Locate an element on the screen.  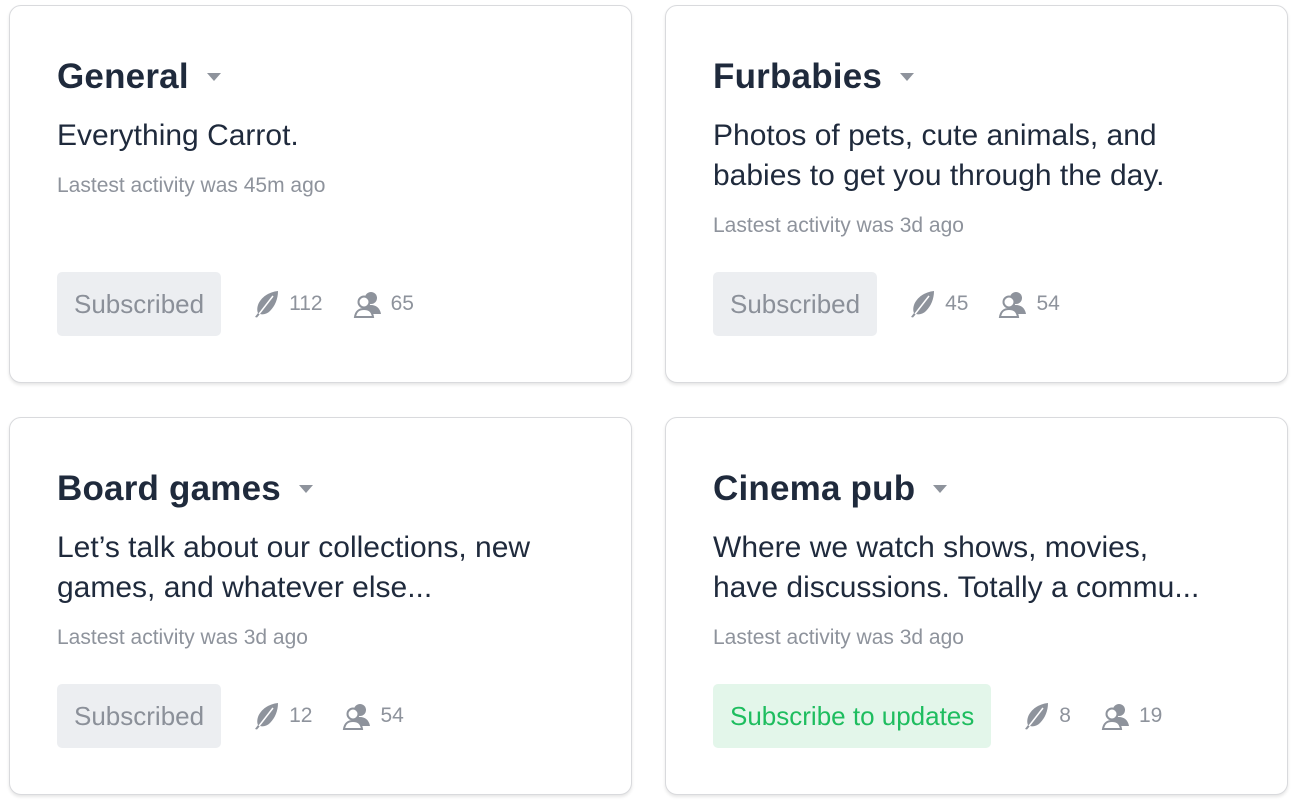
posts-count: 8 is located at coordinates (1046, 716).